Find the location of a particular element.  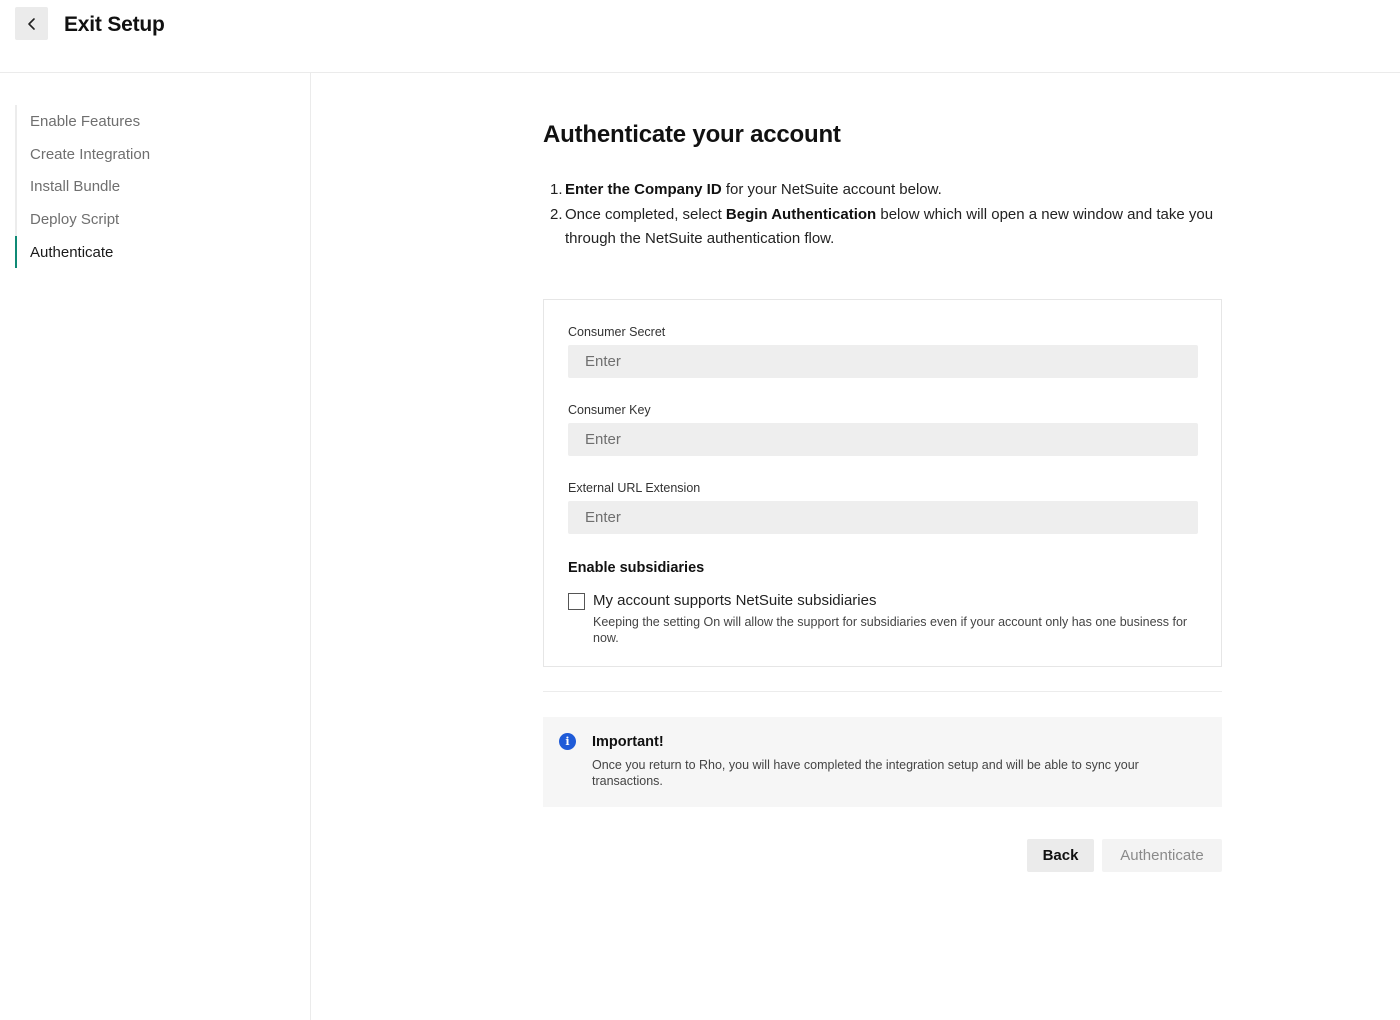

section-divider is located at coordinates (882, 691).